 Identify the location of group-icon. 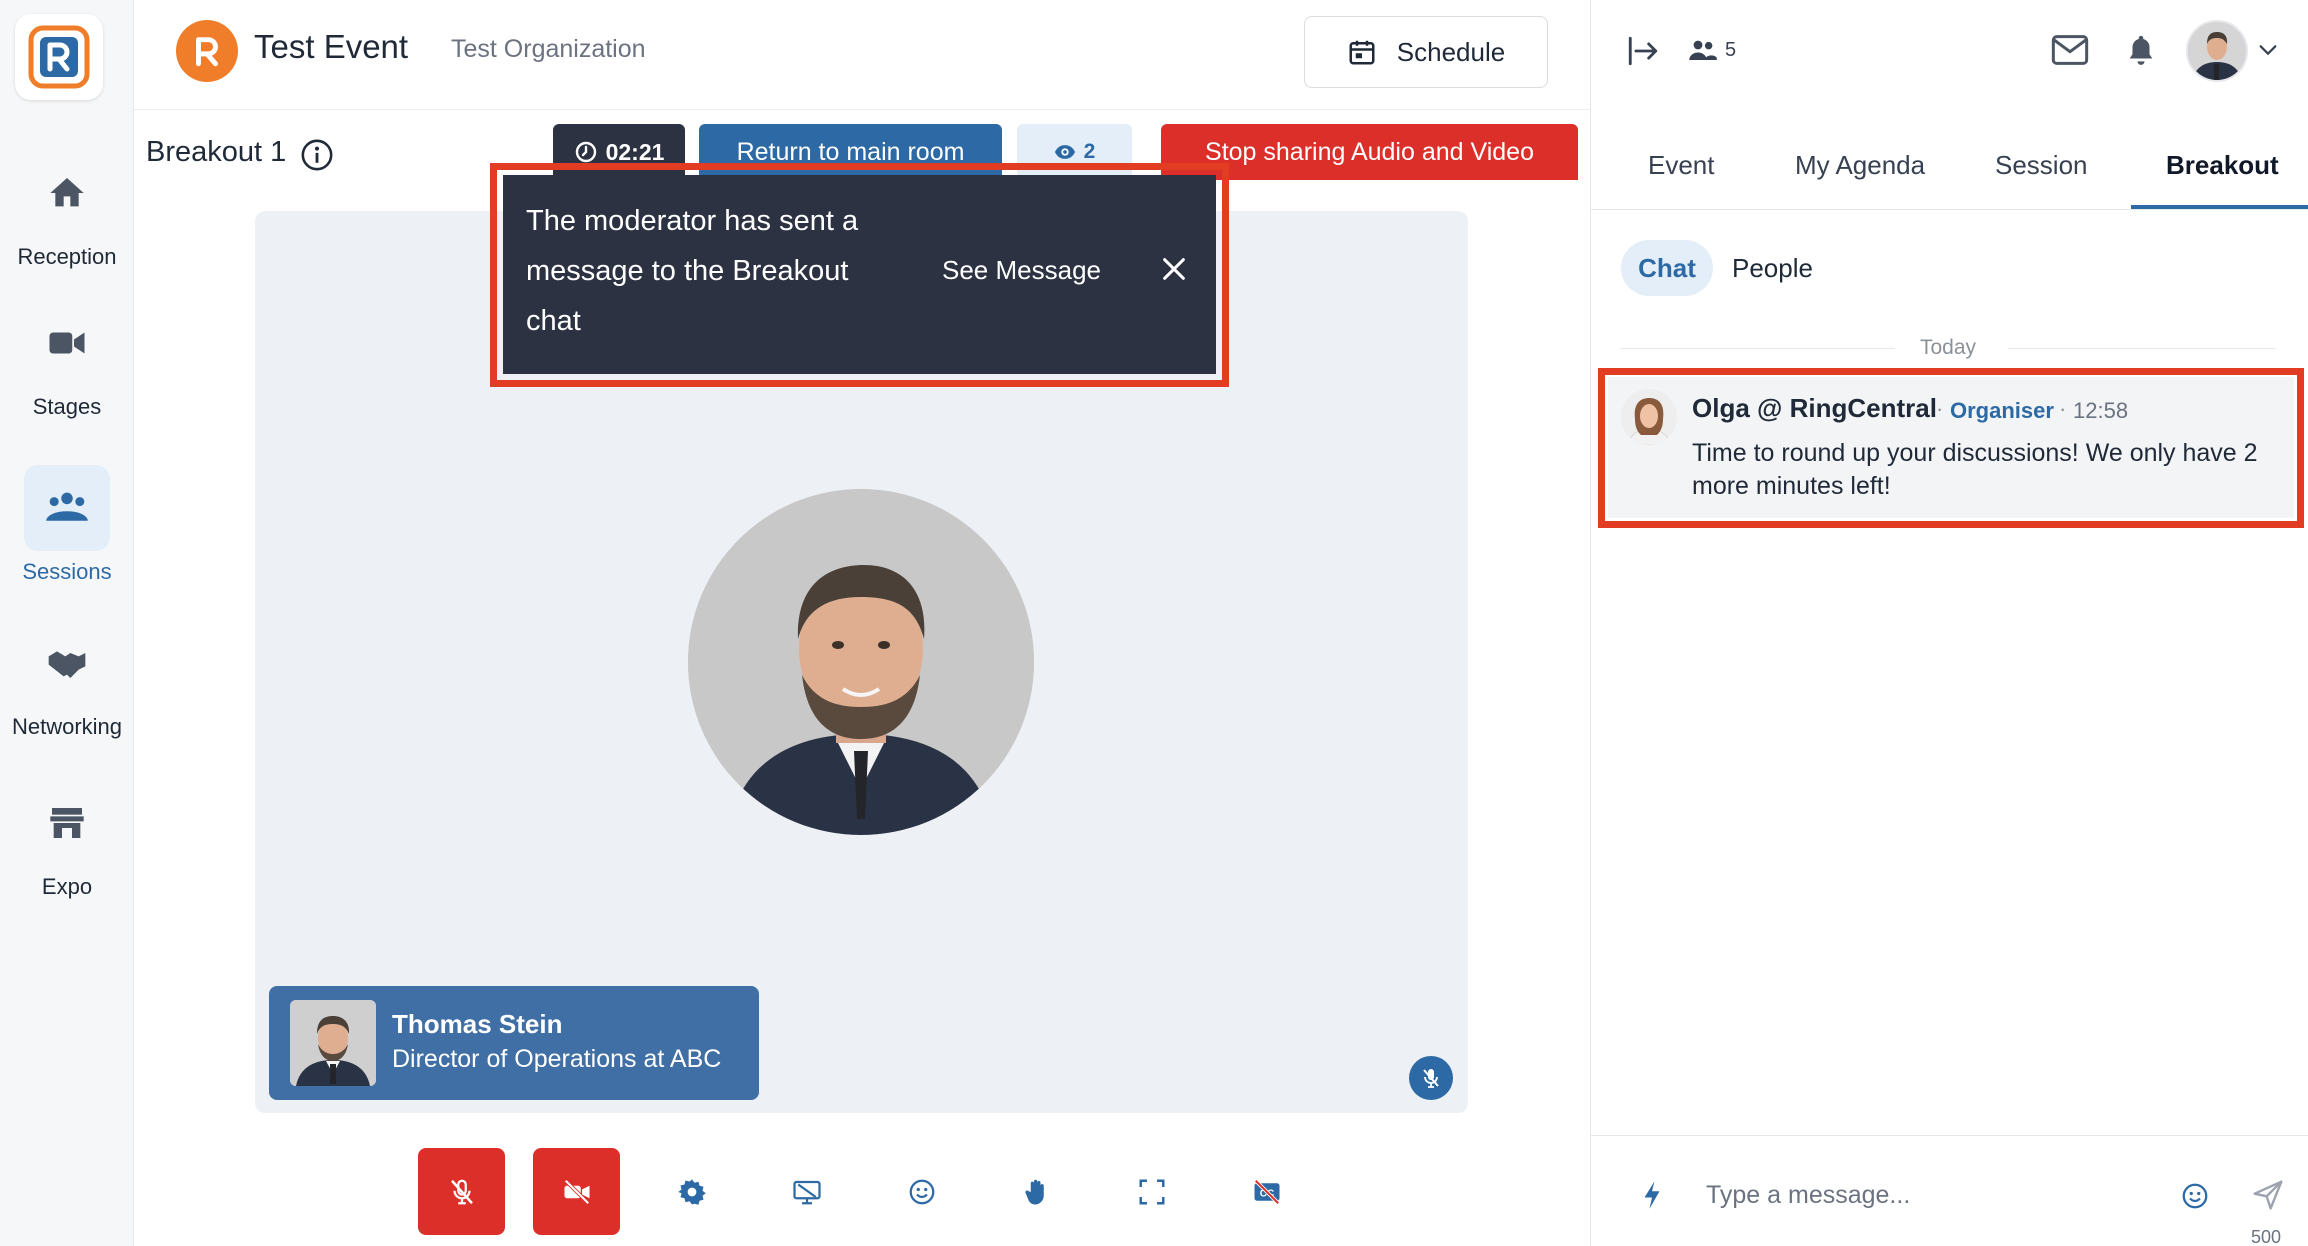
(67, 508).